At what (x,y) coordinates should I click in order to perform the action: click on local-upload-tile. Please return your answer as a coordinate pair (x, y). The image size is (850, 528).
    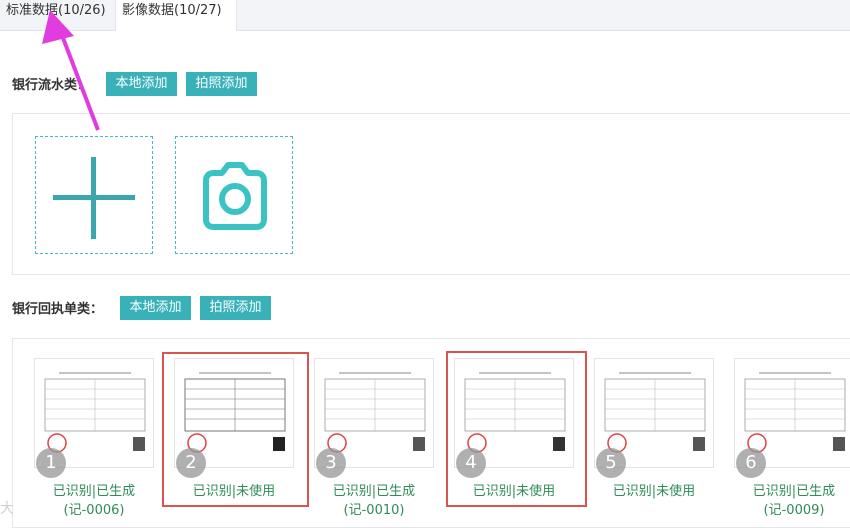
    Looking at the image, I should click on (94, 195).